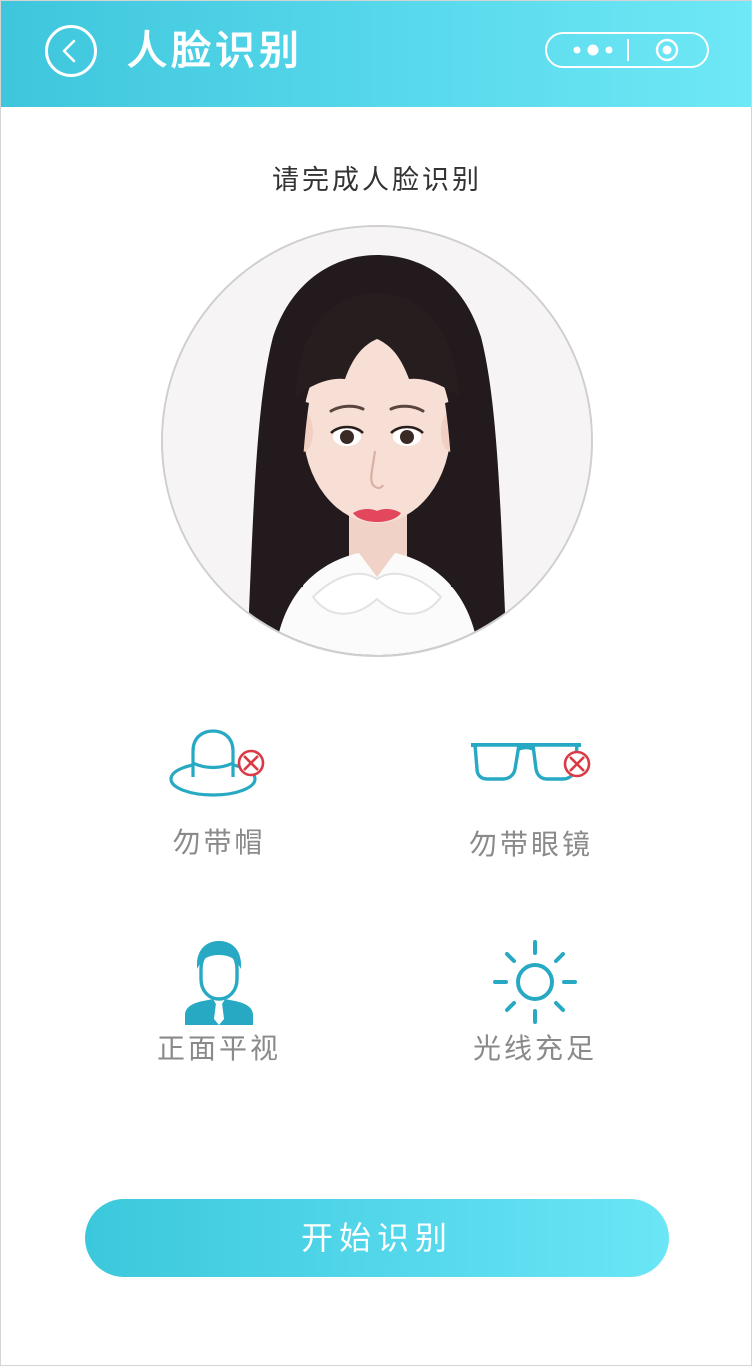  What do you see at coordinates (534, 1048) in the screenshot?
I see `tip-label: 光线充足` at bounding box center [534, 1048].